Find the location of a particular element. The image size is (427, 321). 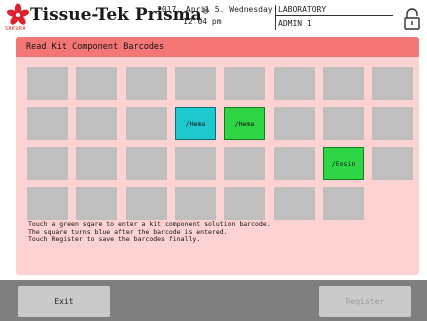

panel-title: Read Kit Component Barcodes is located at coordinates (95, 47).